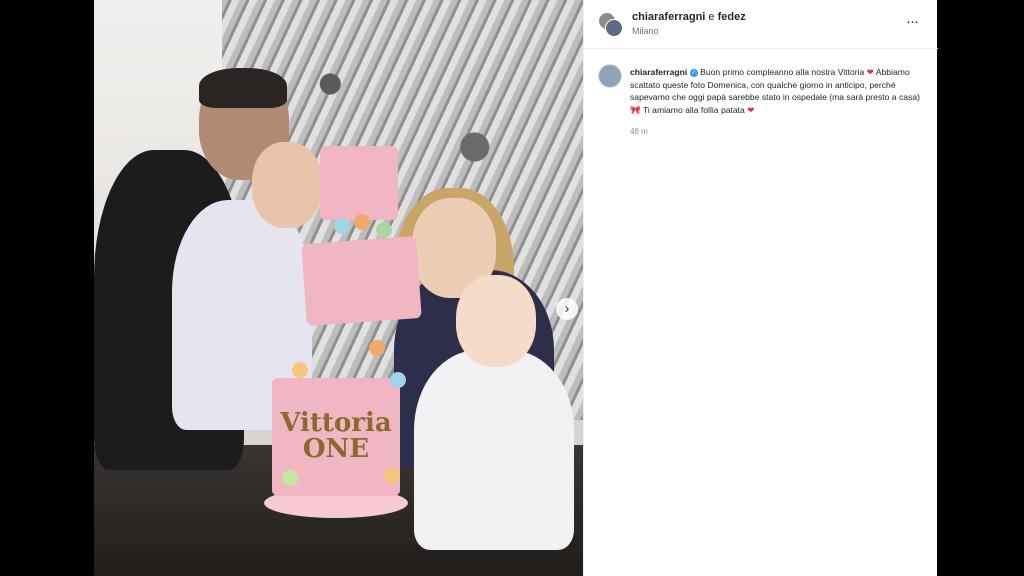  I want to click on cake-top-tier, so click(359, 183).